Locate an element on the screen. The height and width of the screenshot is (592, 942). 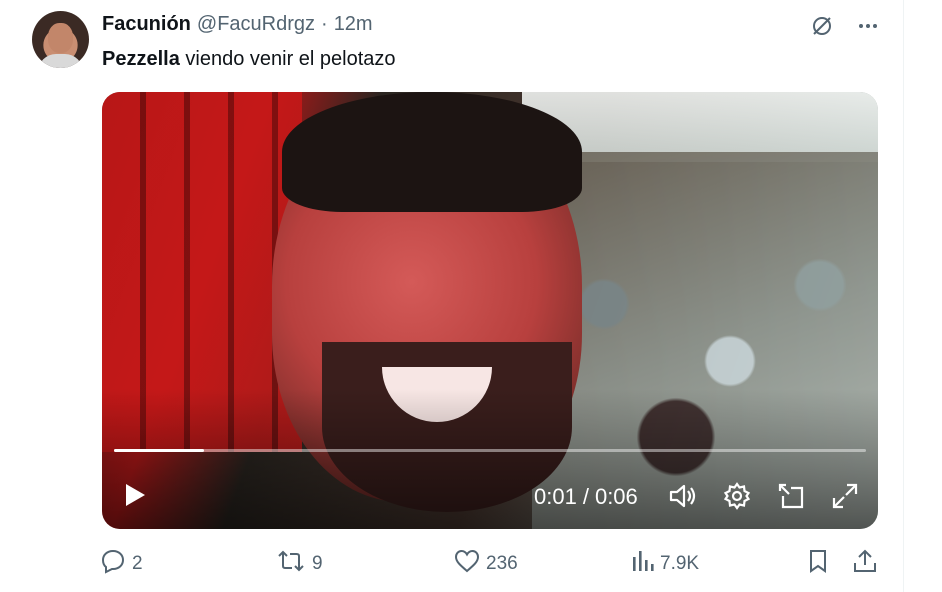
tweet-text-rest: viendo venir el pelotazo is located at coordinates (287, 59).